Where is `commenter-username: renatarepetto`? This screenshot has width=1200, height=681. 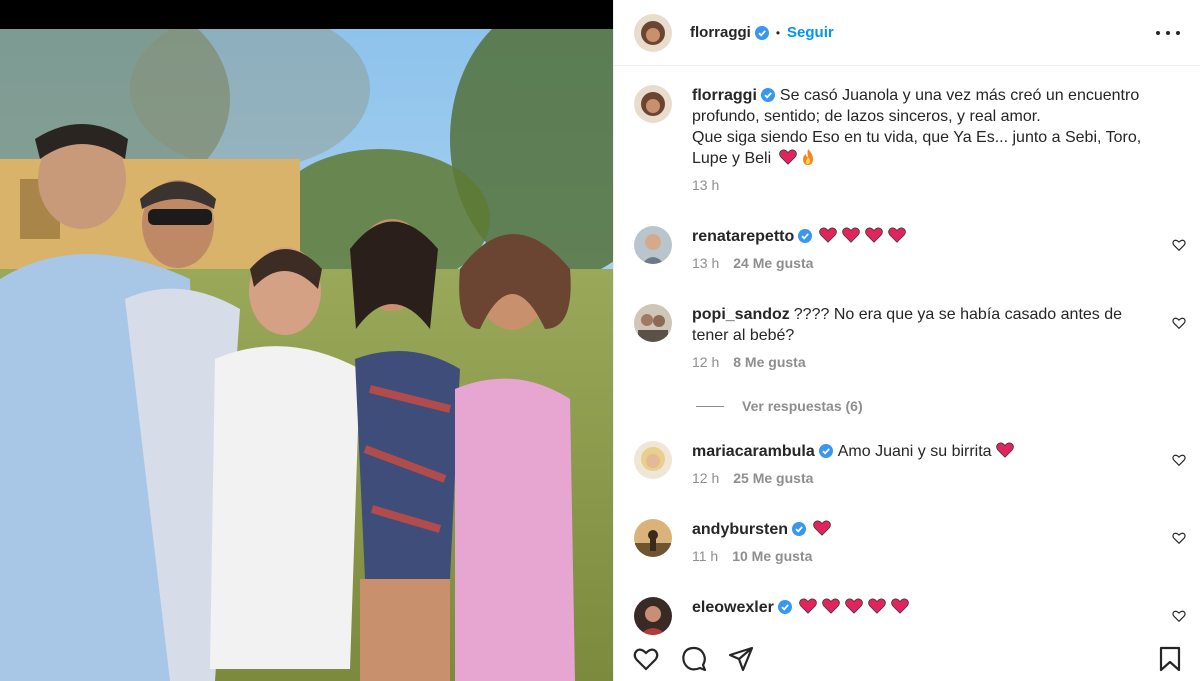
commenter-username: renatarepetto is located at coordinates (743, 236).